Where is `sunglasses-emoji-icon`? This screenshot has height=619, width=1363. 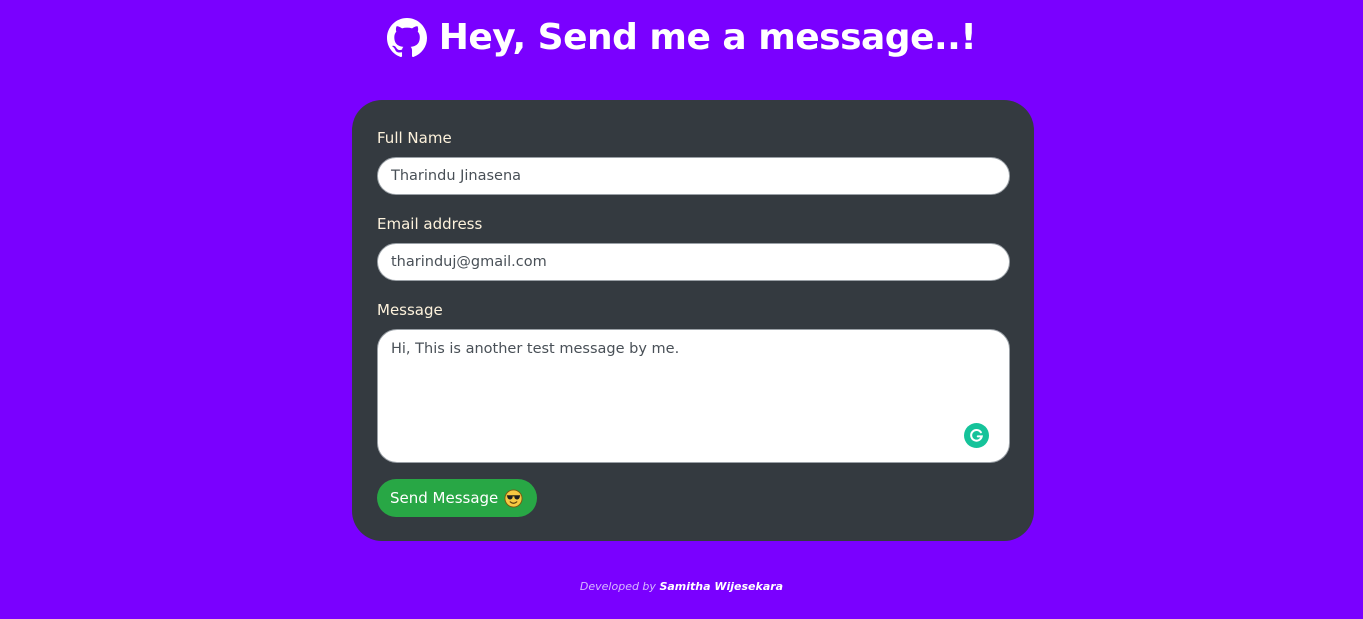 sunglasses-emoji-icon is located at coordinates (513, 498).